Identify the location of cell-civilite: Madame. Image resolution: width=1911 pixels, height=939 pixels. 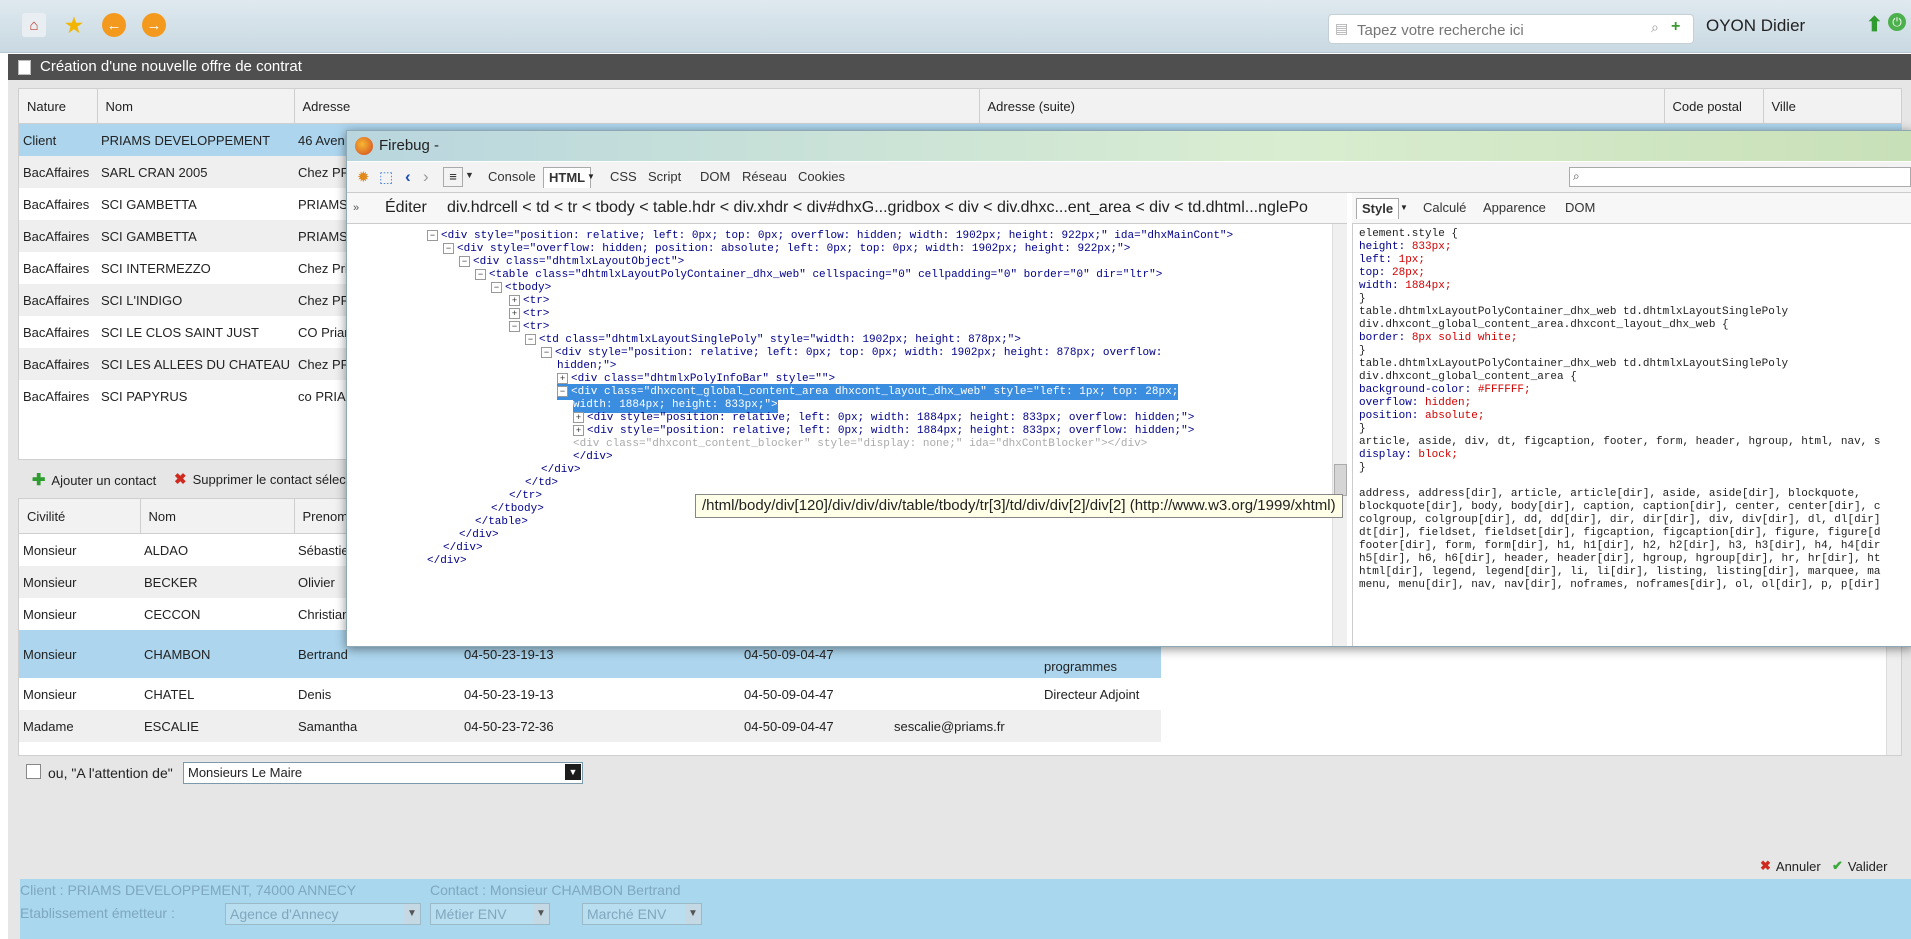
(79, 726).